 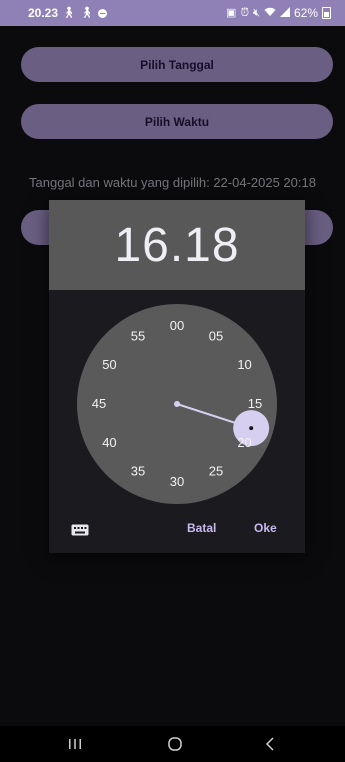 What do you see at coordinates (284, 13) in the screenshot?
I see `signal-icon` at bounding box center [284, 13].